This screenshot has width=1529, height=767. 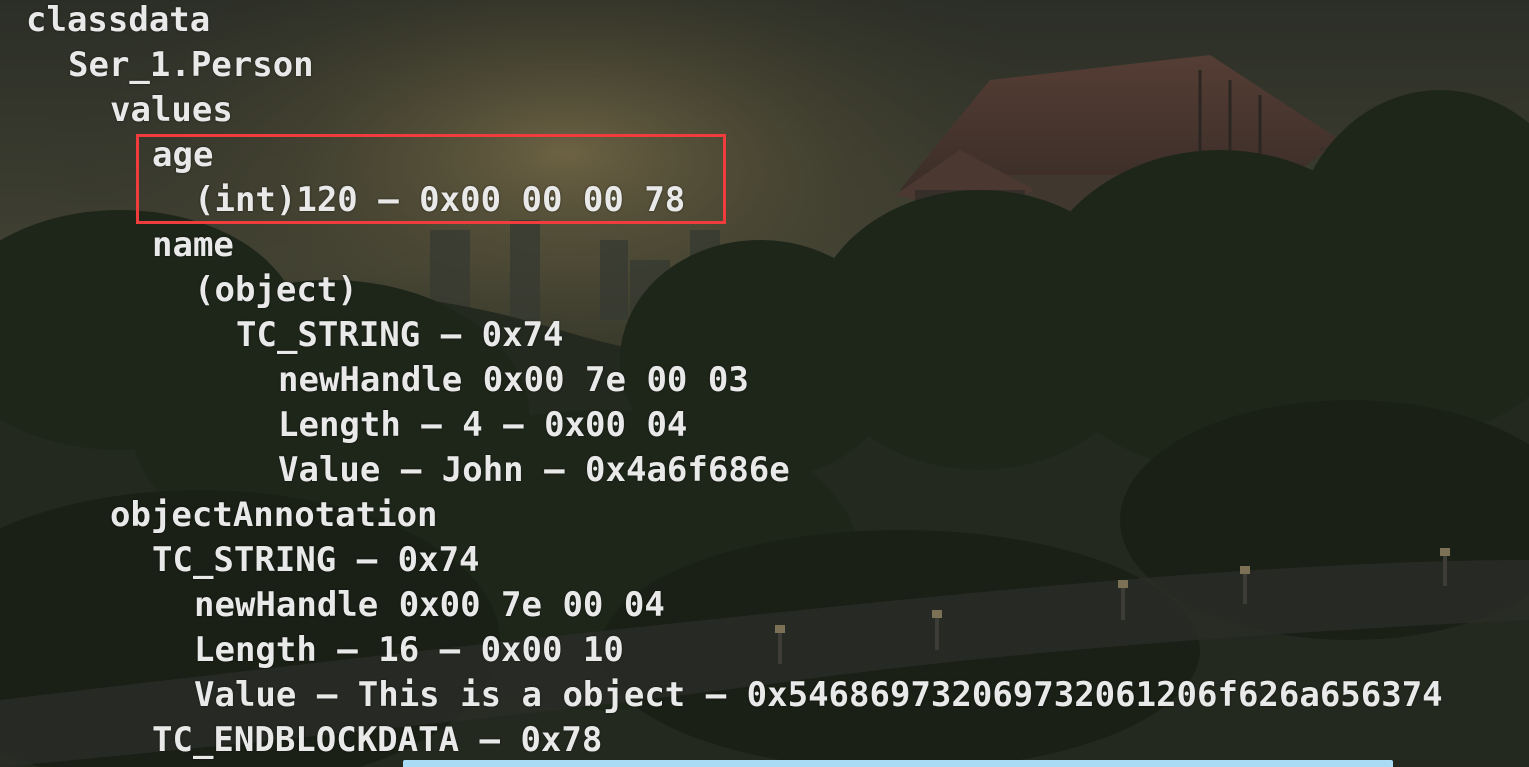 What do you see at coordinates (898, 763) in the screenshot?
I see `taskbar-strip` at bounding box center [898, 763].